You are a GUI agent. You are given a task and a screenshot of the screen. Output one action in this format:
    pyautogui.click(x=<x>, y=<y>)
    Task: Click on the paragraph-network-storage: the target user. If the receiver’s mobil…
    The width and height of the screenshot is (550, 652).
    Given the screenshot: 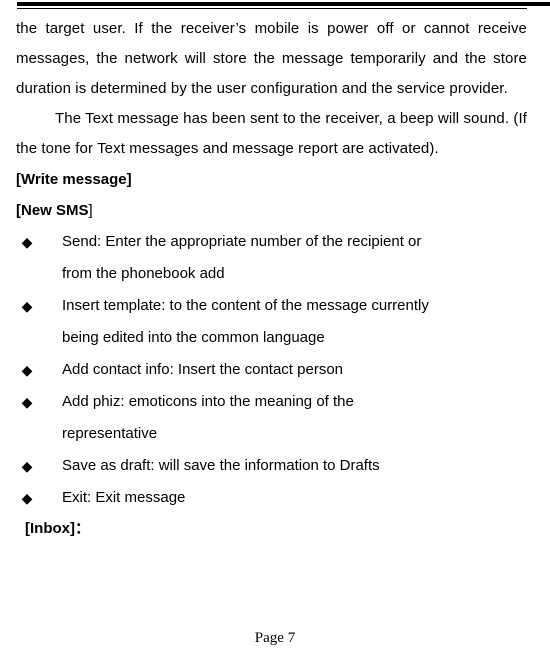 What is the action you would take?
    pyautogui.click(x=271, y=58)
    